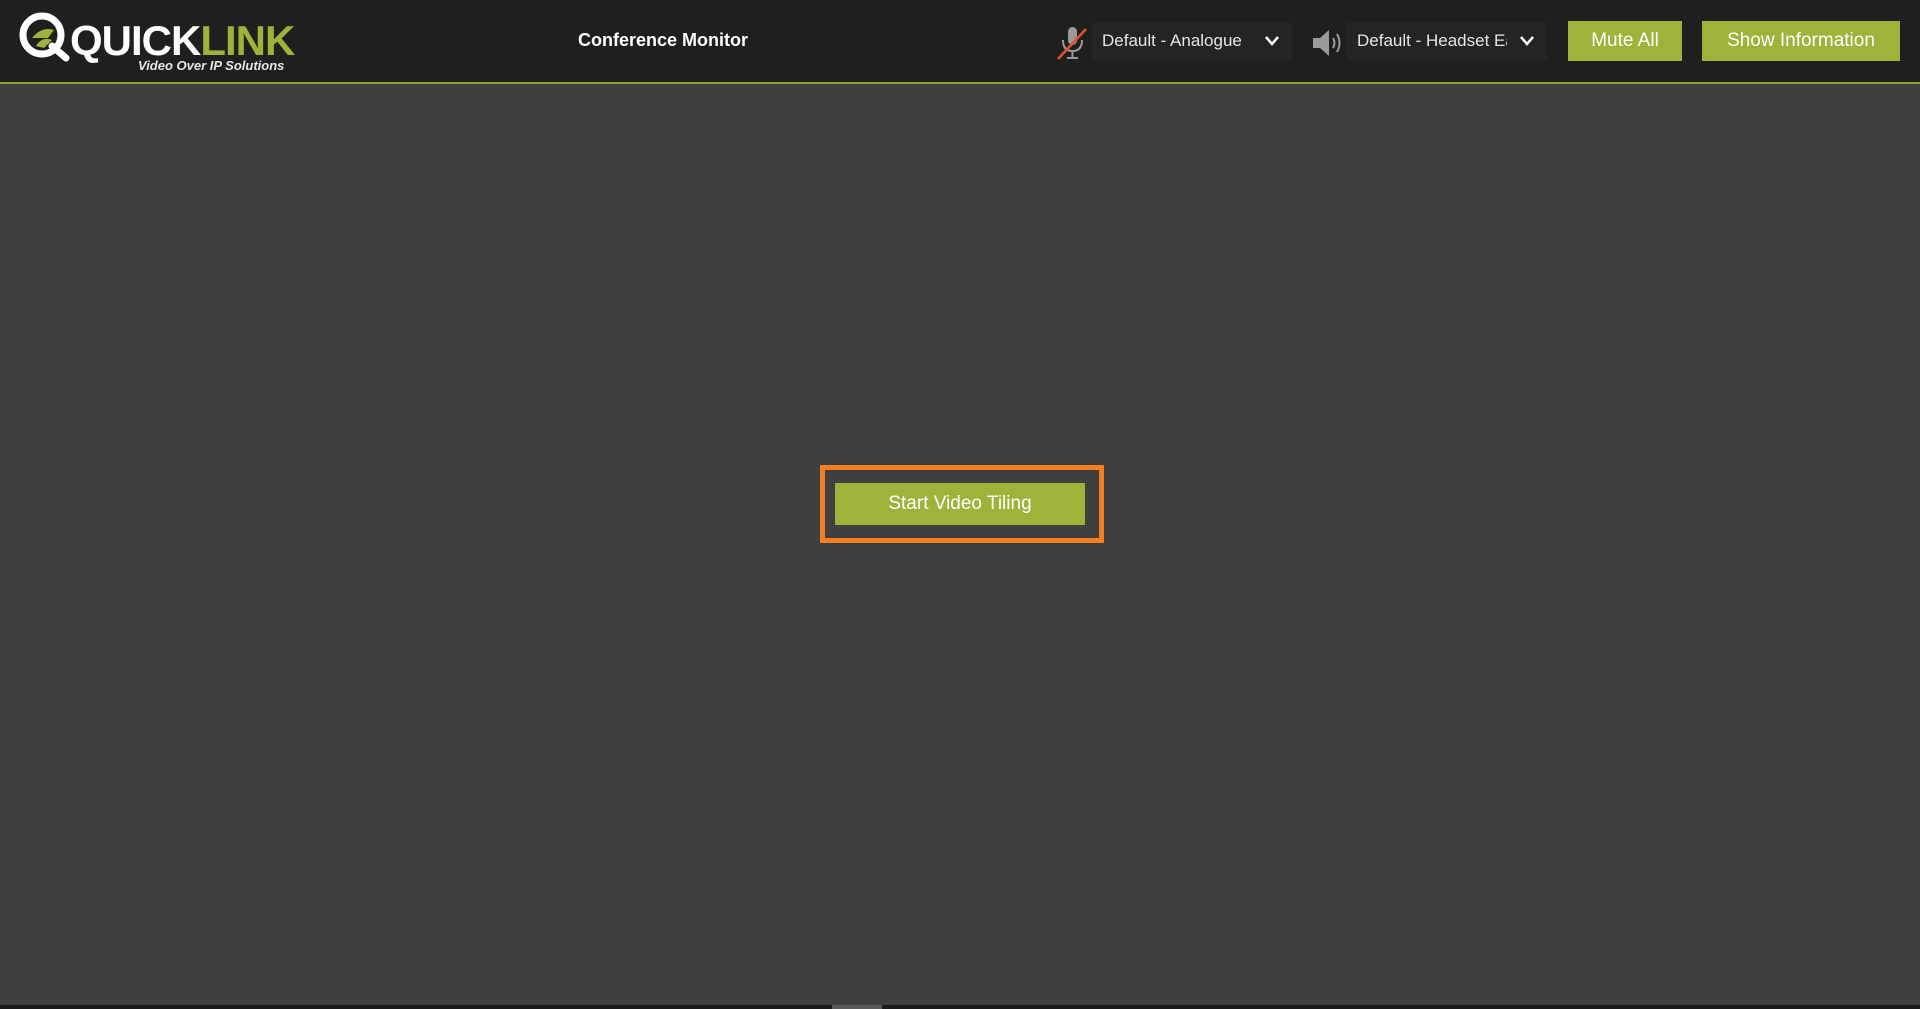 This screenshot has height=1009, width=1920. I want to click on bottom-resize-handle, so click(857, 1007).